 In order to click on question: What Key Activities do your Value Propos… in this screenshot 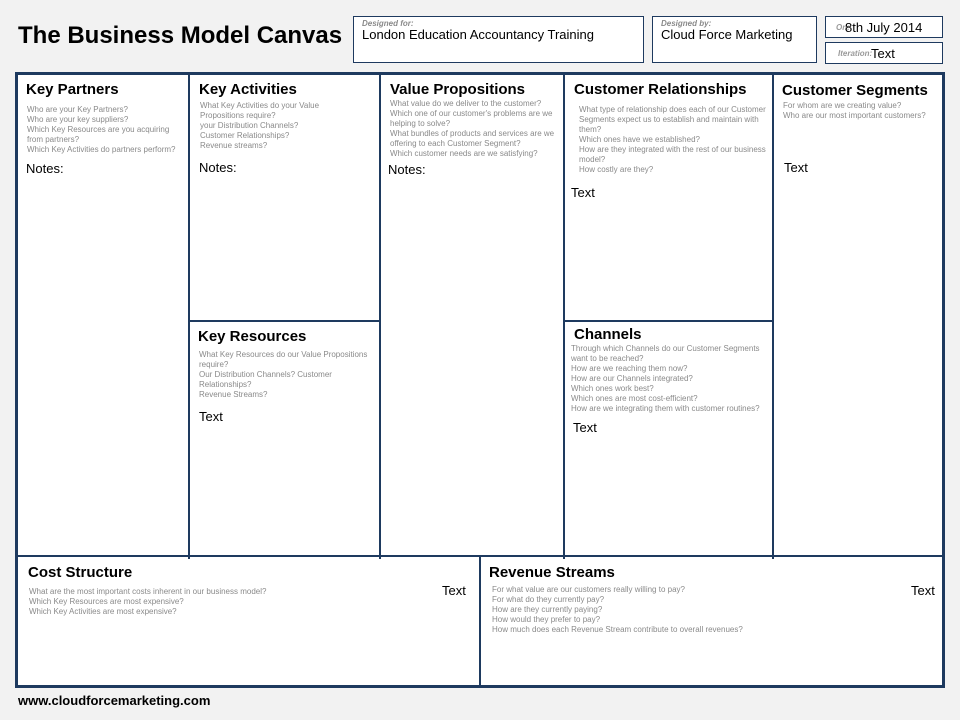, I will do `click(260, 110)`.